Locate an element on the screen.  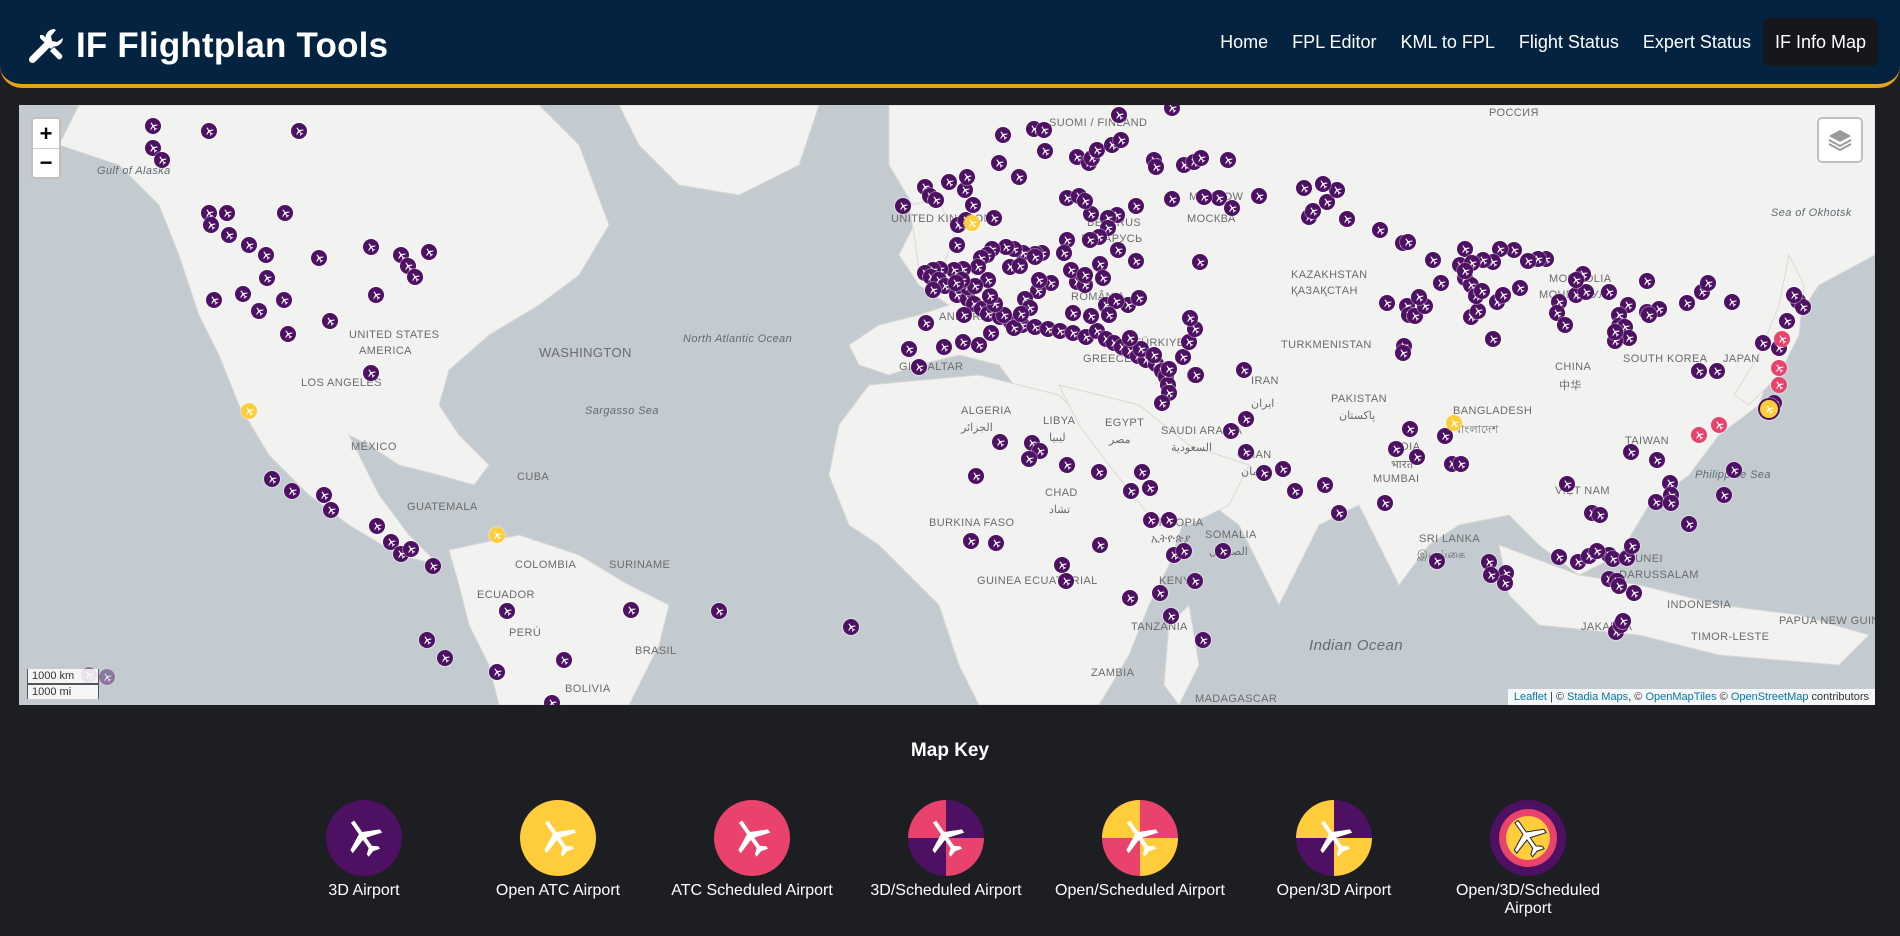
openmaptiles-link: OpenMapTiles is located at coordinates (1680, 697).